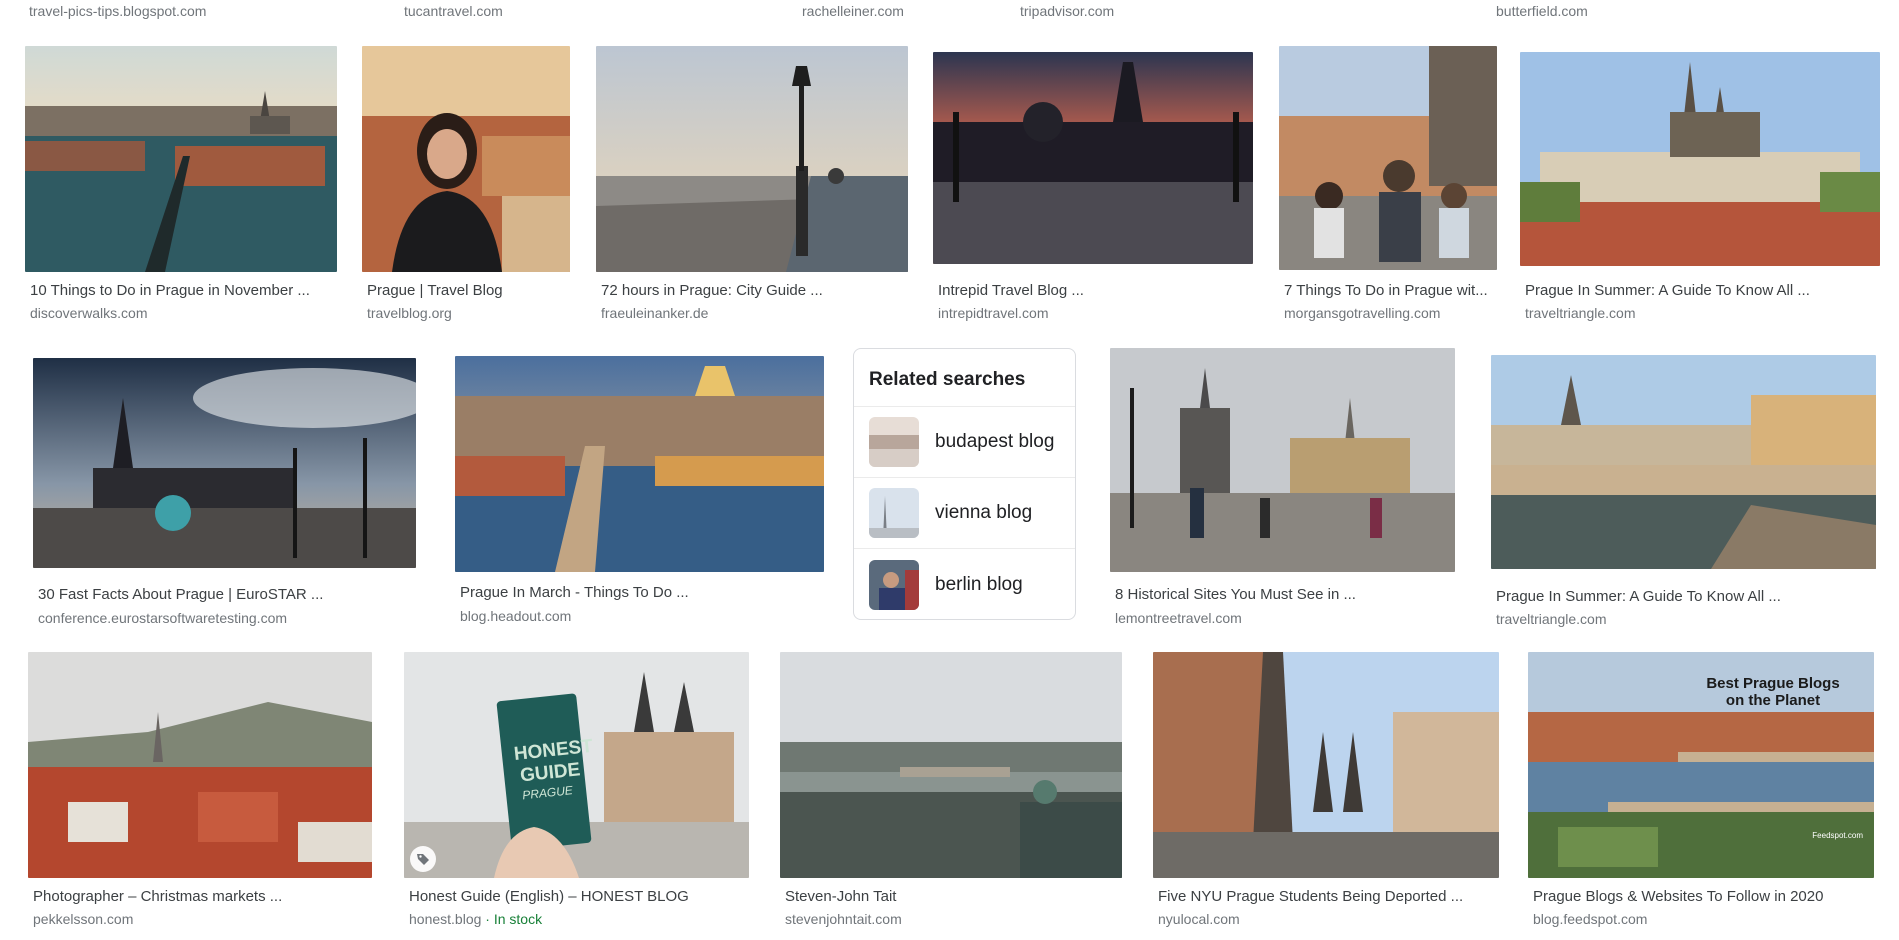 The image size is (1899, 940). I want to click on related-search-label: budapest blog, so click(994, 442).